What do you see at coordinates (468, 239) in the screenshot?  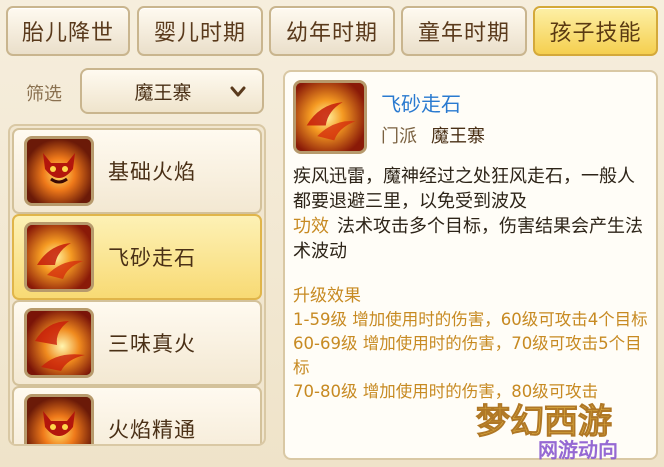 I see `effect-value: 法术攻击多个目标，伤害结果会产生法术波动` at bounding box center [468, 239].